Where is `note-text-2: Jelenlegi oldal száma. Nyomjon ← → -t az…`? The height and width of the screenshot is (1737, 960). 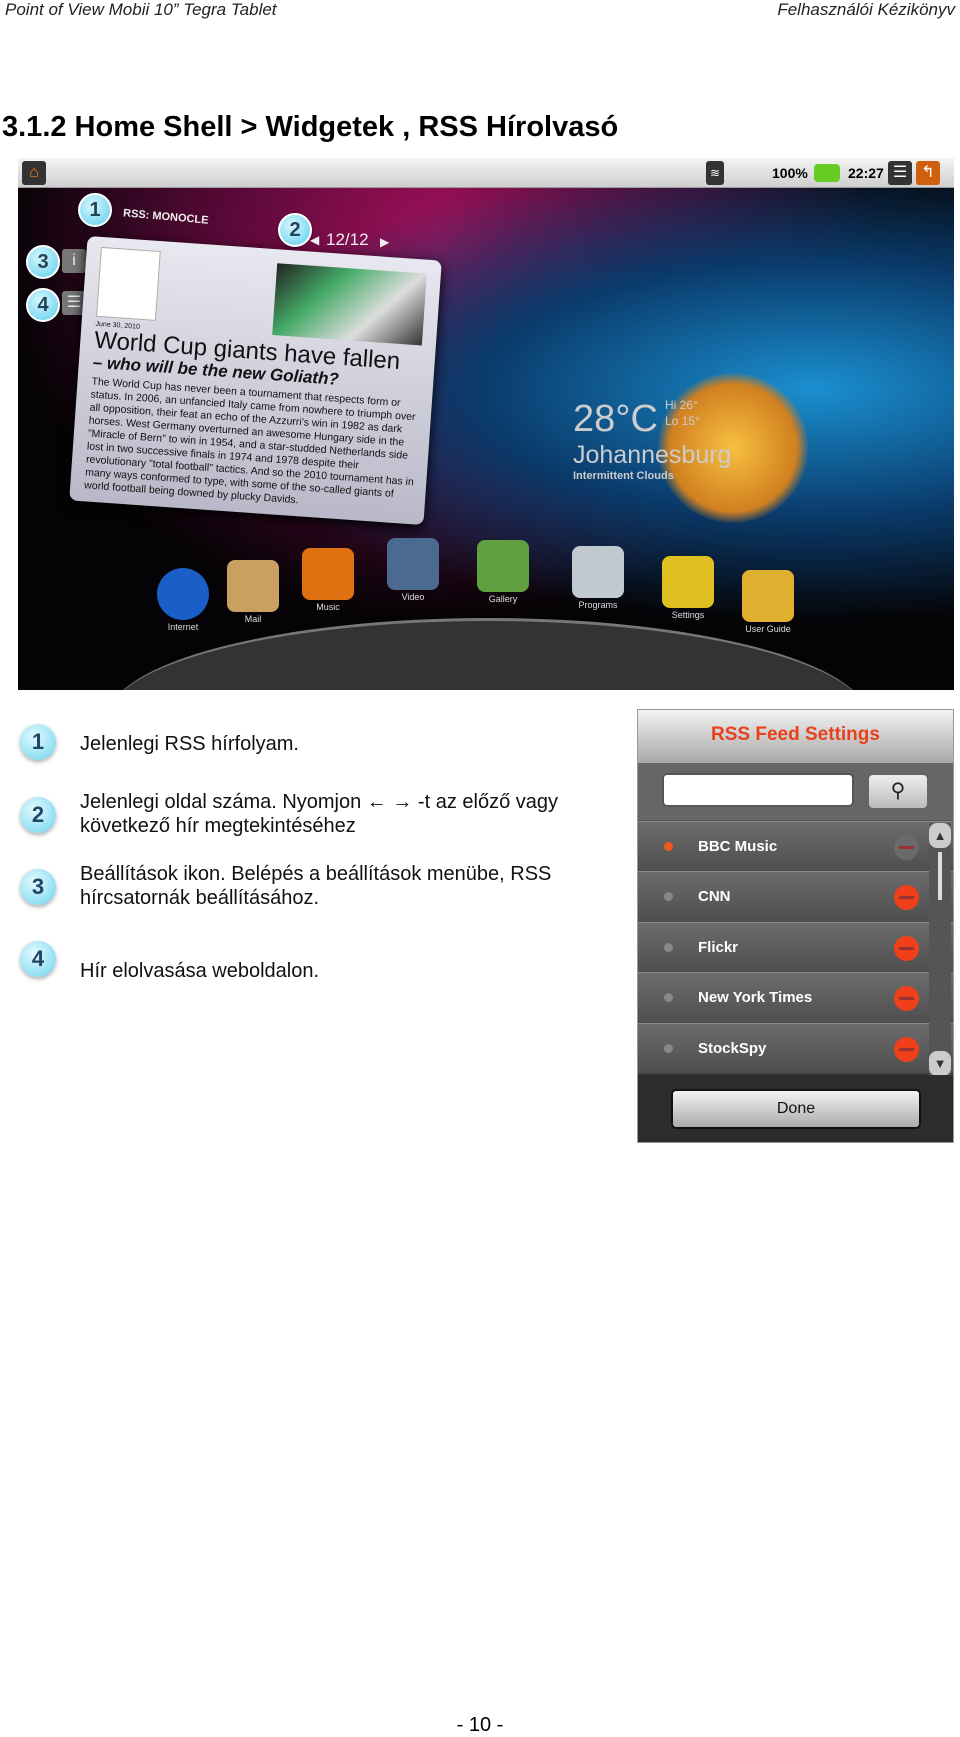 note-text-2: Jelenlegi oldal száma. Nyomjon ← → -t az… is located at coordinates (319, 814).